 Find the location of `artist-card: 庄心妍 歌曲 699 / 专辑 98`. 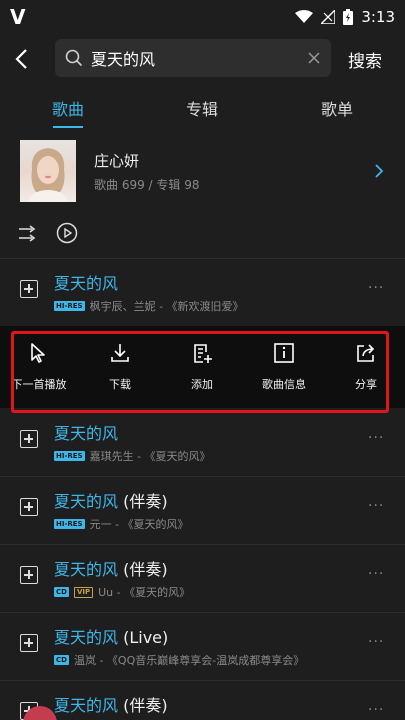

artist-card: 庄心妍 歌曲 699 / 专辑 98 is located at coordinates (202, 172).